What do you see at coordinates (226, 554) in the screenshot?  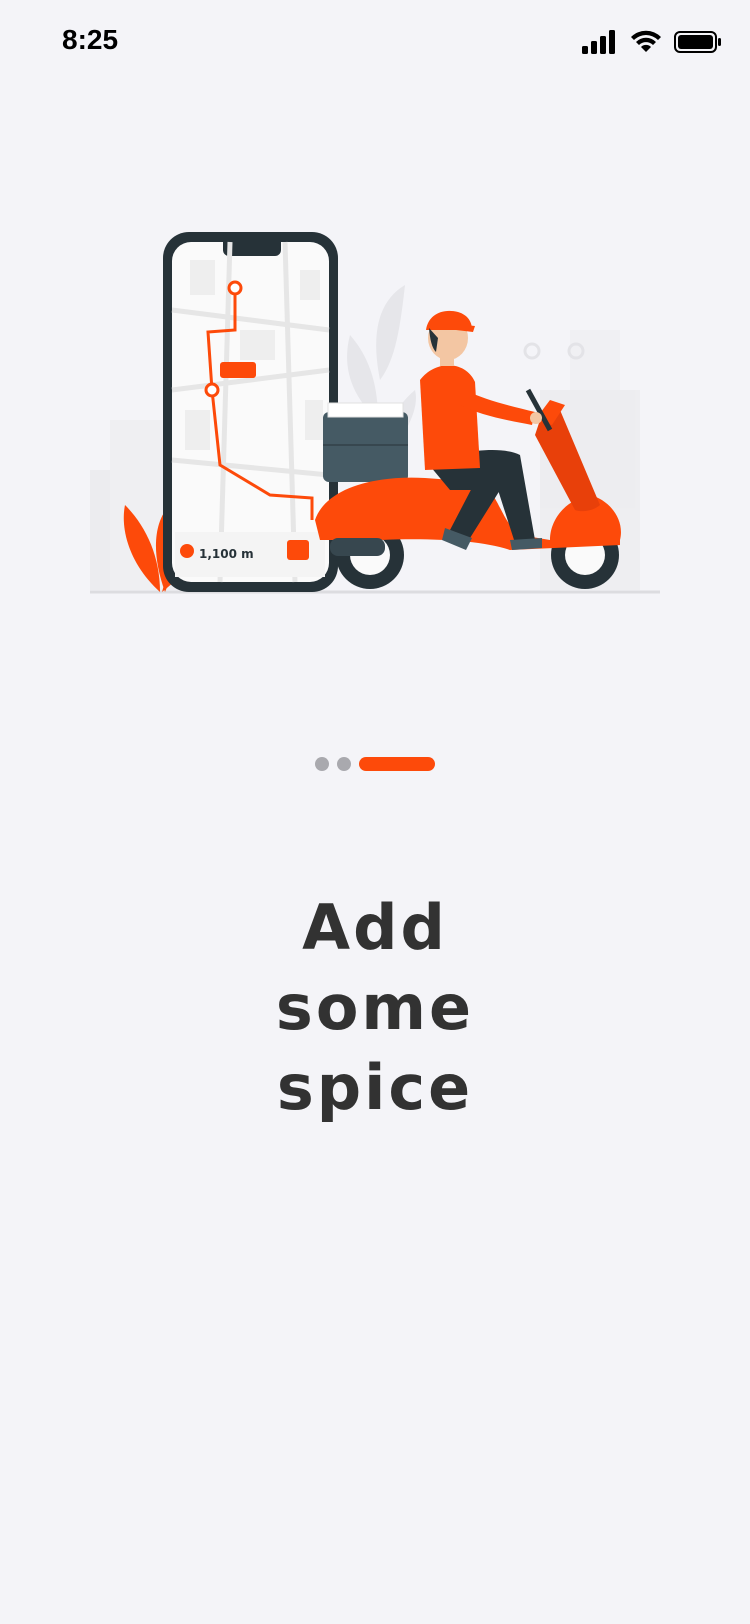 I see `phone-card-value: 1,100 m` at bounding box center [226, 554].